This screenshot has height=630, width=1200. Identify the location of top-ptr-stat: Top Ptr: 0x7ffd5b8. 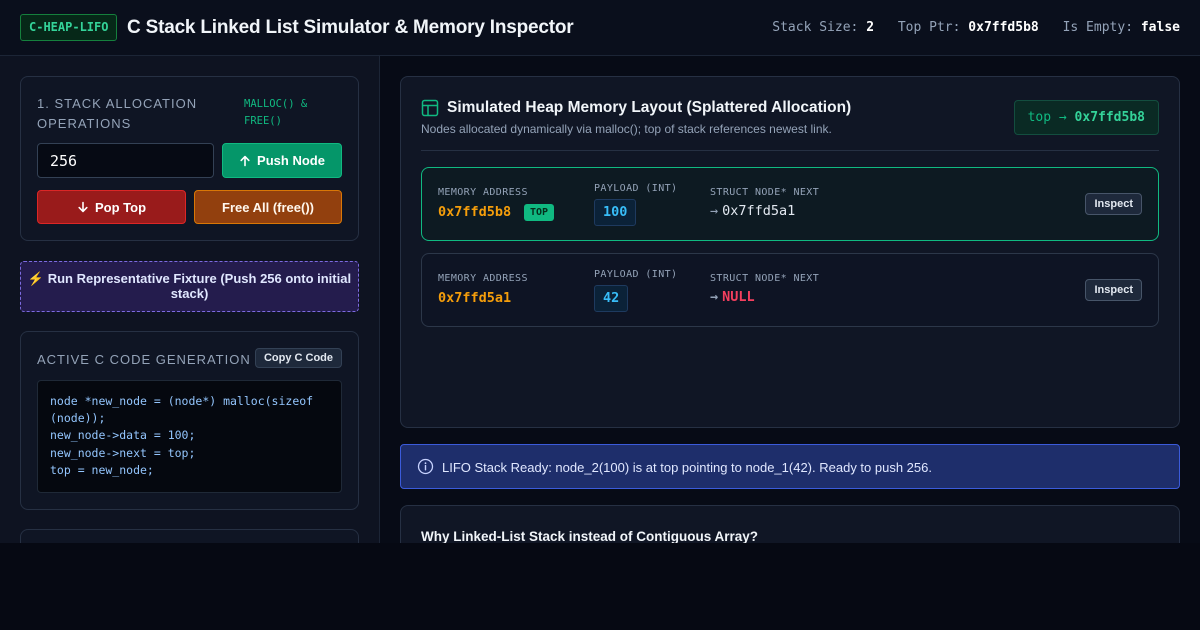
(968, 27).